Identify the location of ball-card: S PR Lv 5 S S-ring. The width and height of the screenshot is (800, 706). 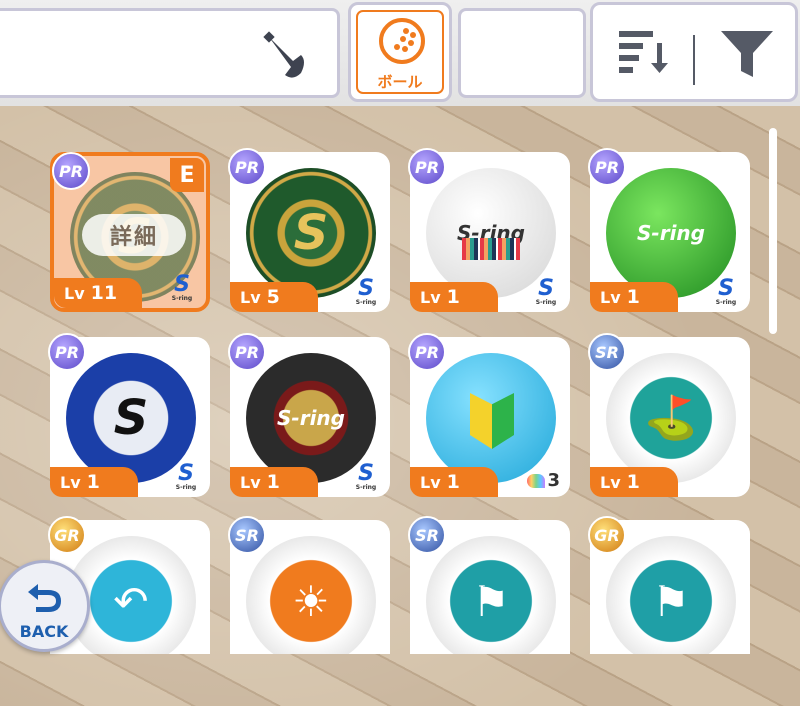
(309, 230).